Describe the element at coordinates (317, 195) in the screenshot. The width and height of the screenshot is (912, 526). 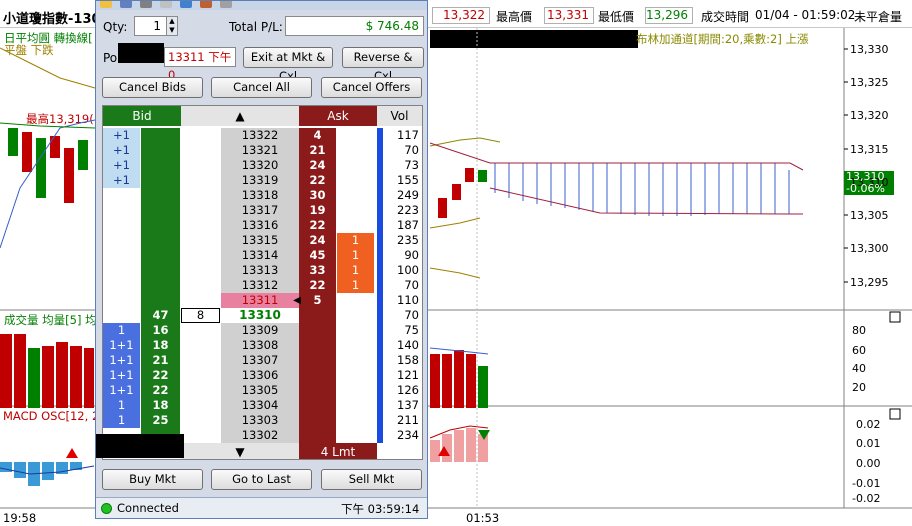
I see `ask-size-cell: 30` at that location.